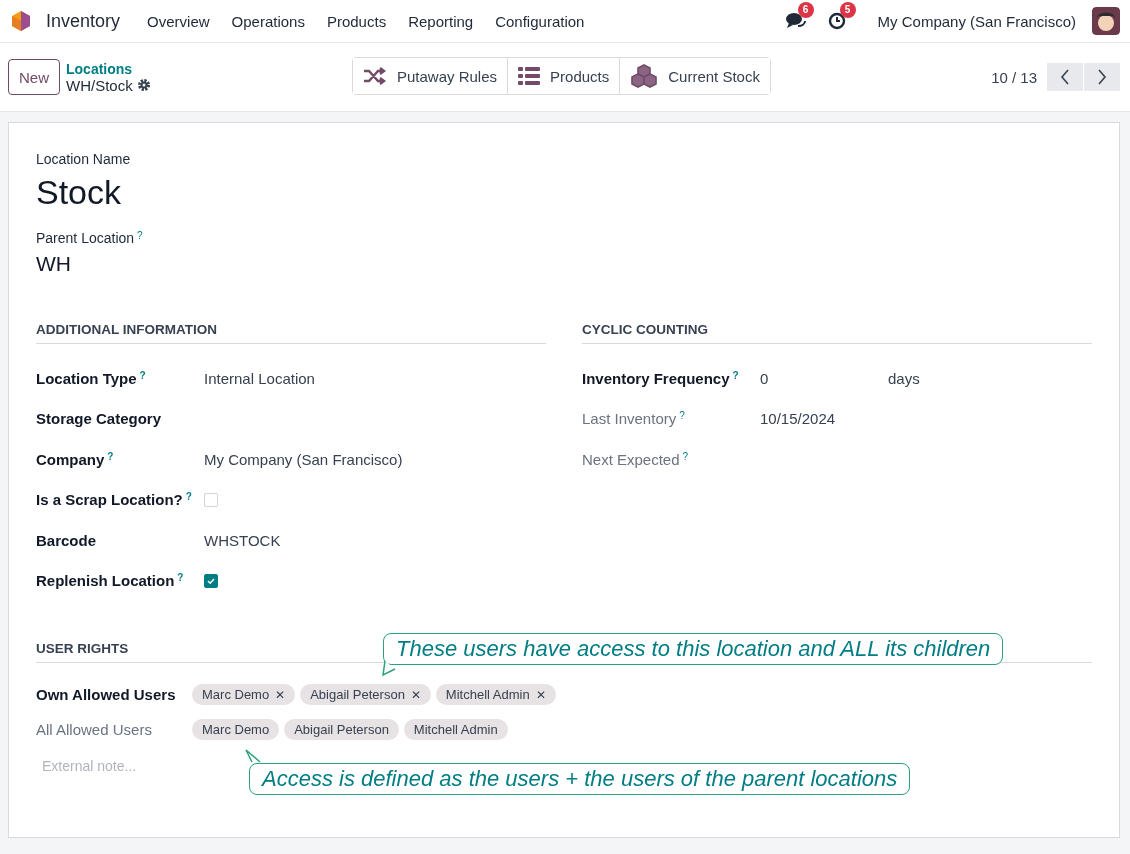 This screenshot has width=1130, height=854. What do you see at coordinates (455, 729) in the screenshot?
I see `user-tag: Mitchell Admin` at bounding box center [455, 729].